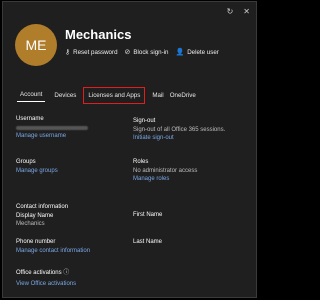 Image resolution: width=320 pixels, height=300 pixels. Describe the element at coordinates (238, 12) in the screenshot. I see `window-controls: ↻ ✕` at that location.